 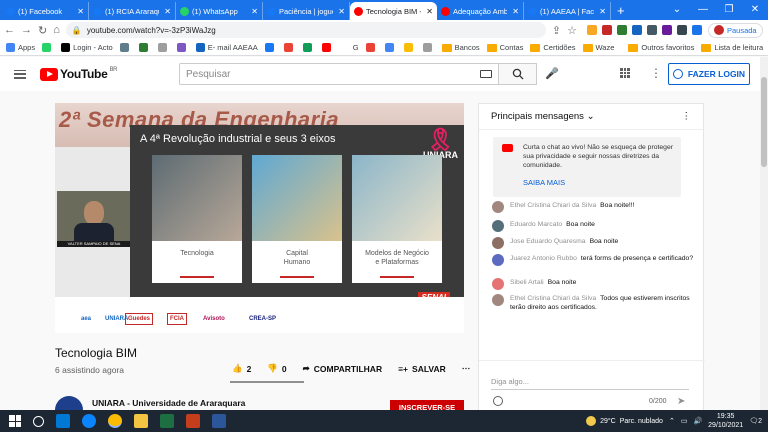 What do you see at coordinates (553, 47) in the screenshot?
I see `bookmark-folder: Certidões` at bounding box center [553, 47].